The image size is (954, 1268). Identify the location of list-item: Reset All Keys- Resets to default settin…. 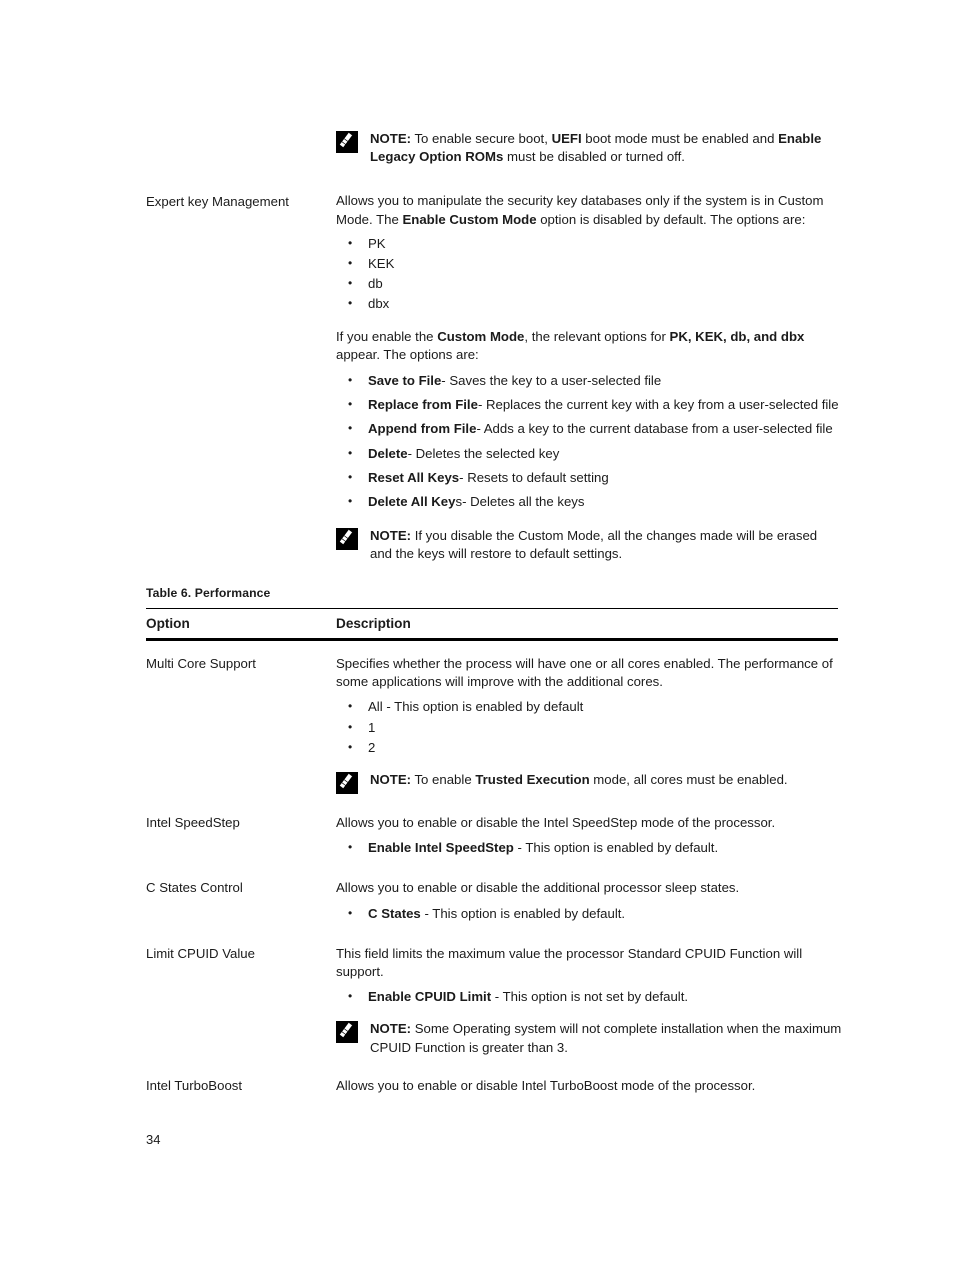
(588, 477).